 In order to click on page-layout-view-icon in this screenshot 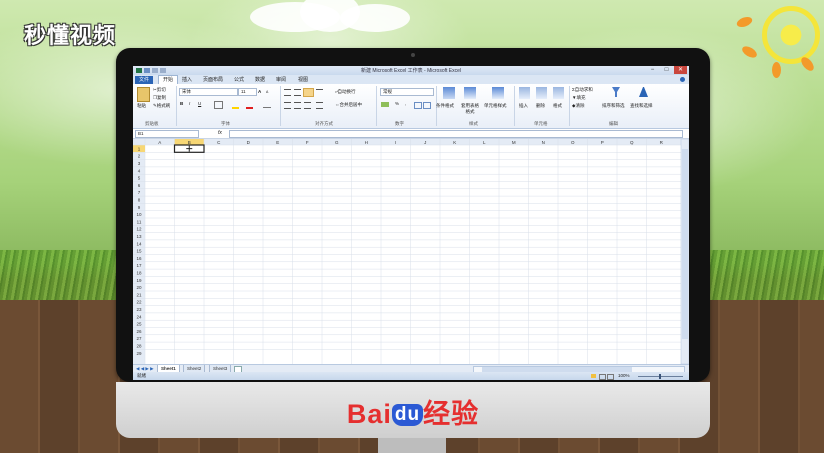, I will do `click(602, 377)`.